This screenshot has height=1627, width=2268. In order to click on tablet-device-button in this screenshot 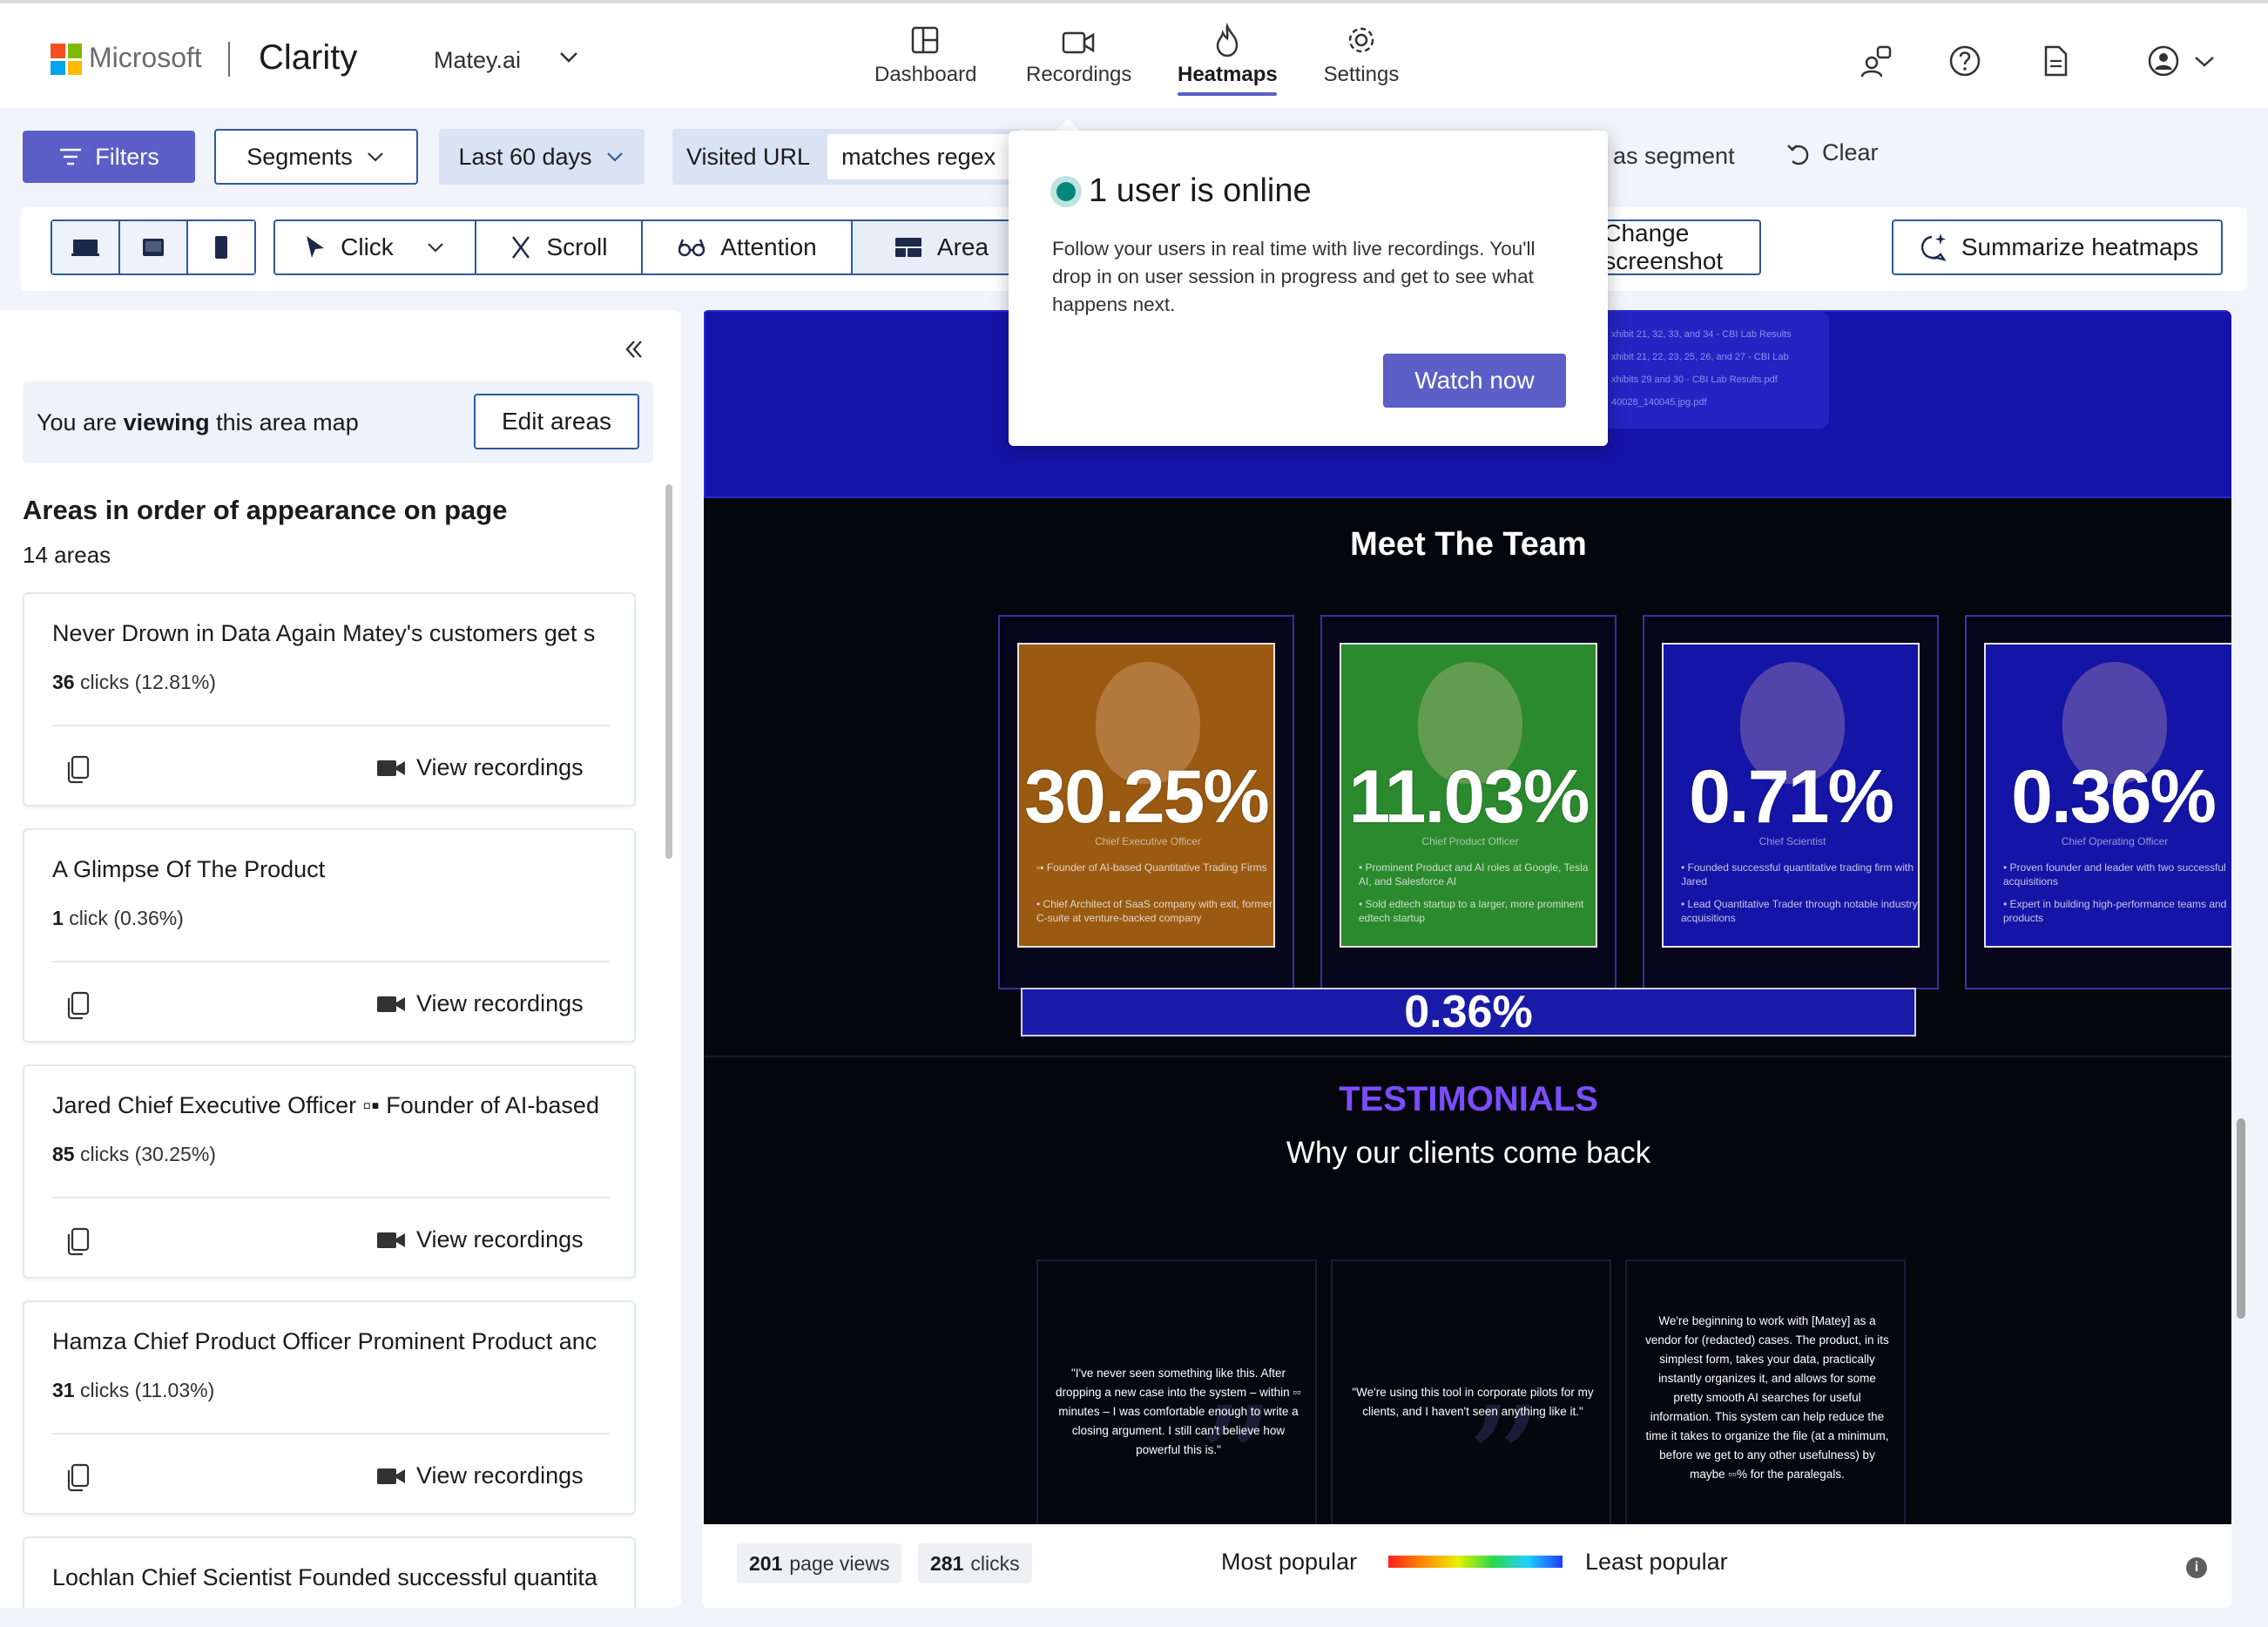, I will do `click(154, 247)`.